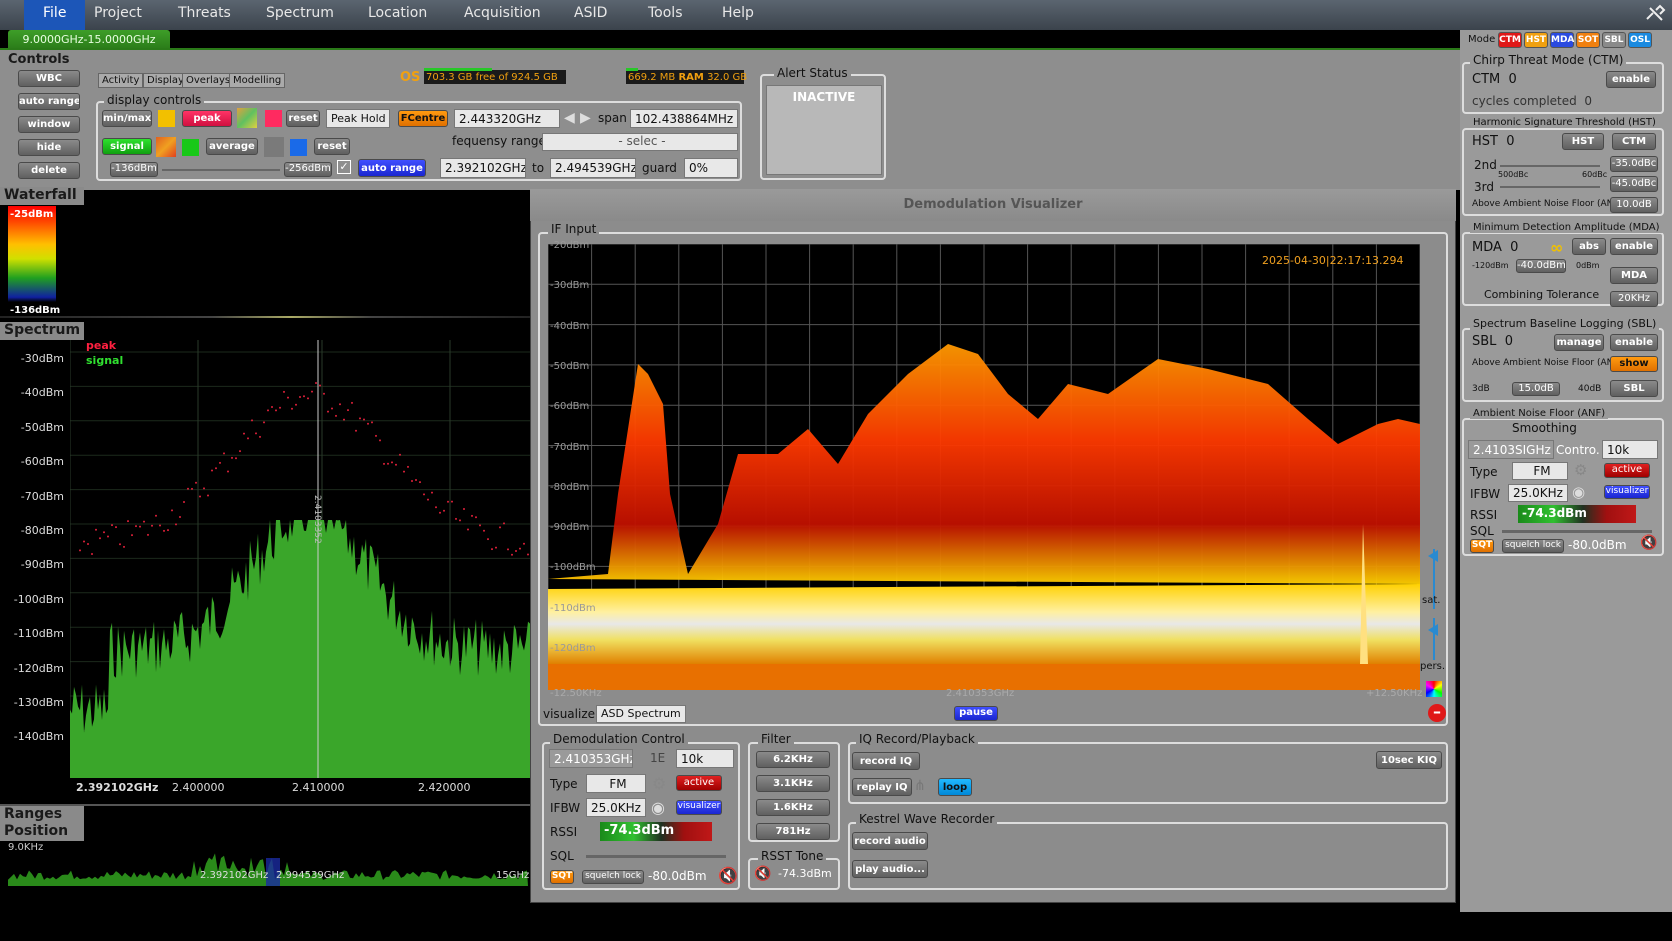 This screenshot has height=941, width=1672. Describe the element at coordinates (1510, 40) in the screenshot. I see `mode-badge-ctm: CTM` at that location.